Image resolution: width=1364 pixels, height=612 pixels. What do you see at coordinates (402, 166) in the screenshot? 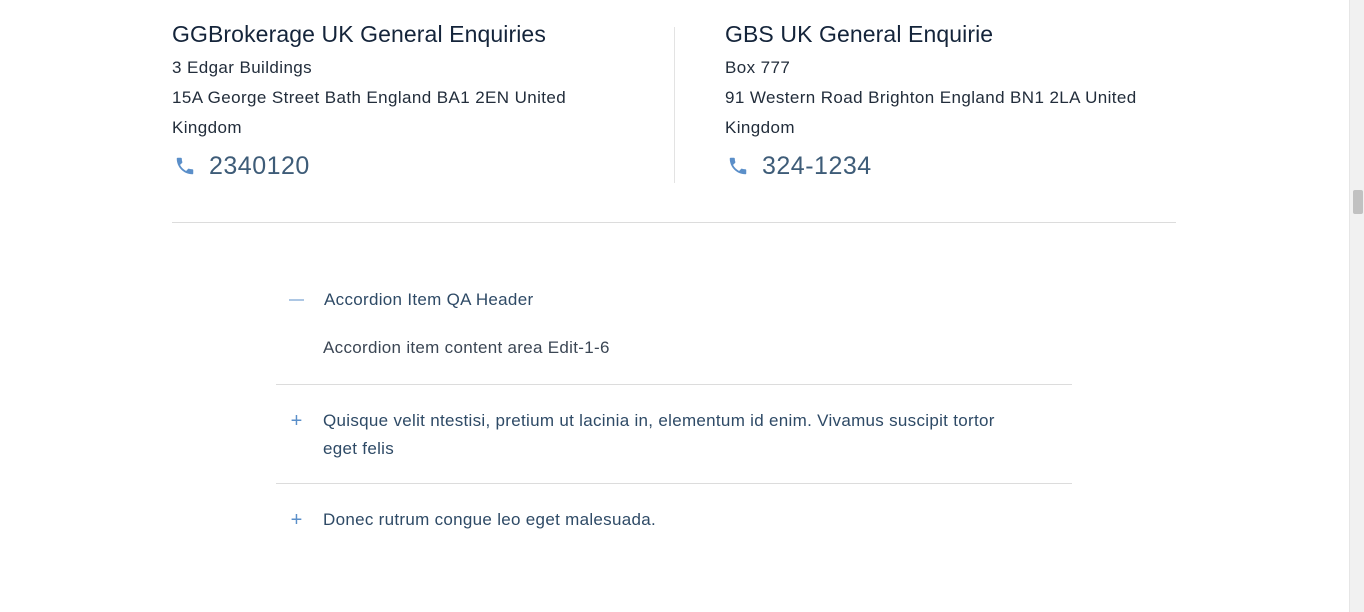
I see `phone-row: 2340120` at bounding box center [402, 166].